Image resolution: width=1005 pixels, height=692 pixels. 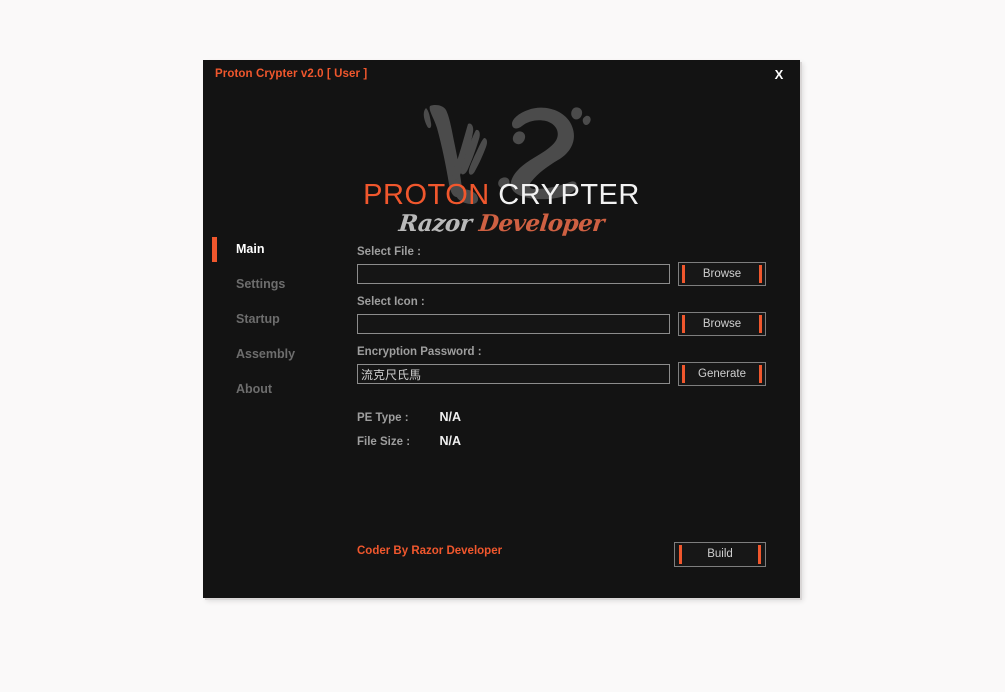 I want to click on generate-password-button: Generate, so click(x=722, y=374).